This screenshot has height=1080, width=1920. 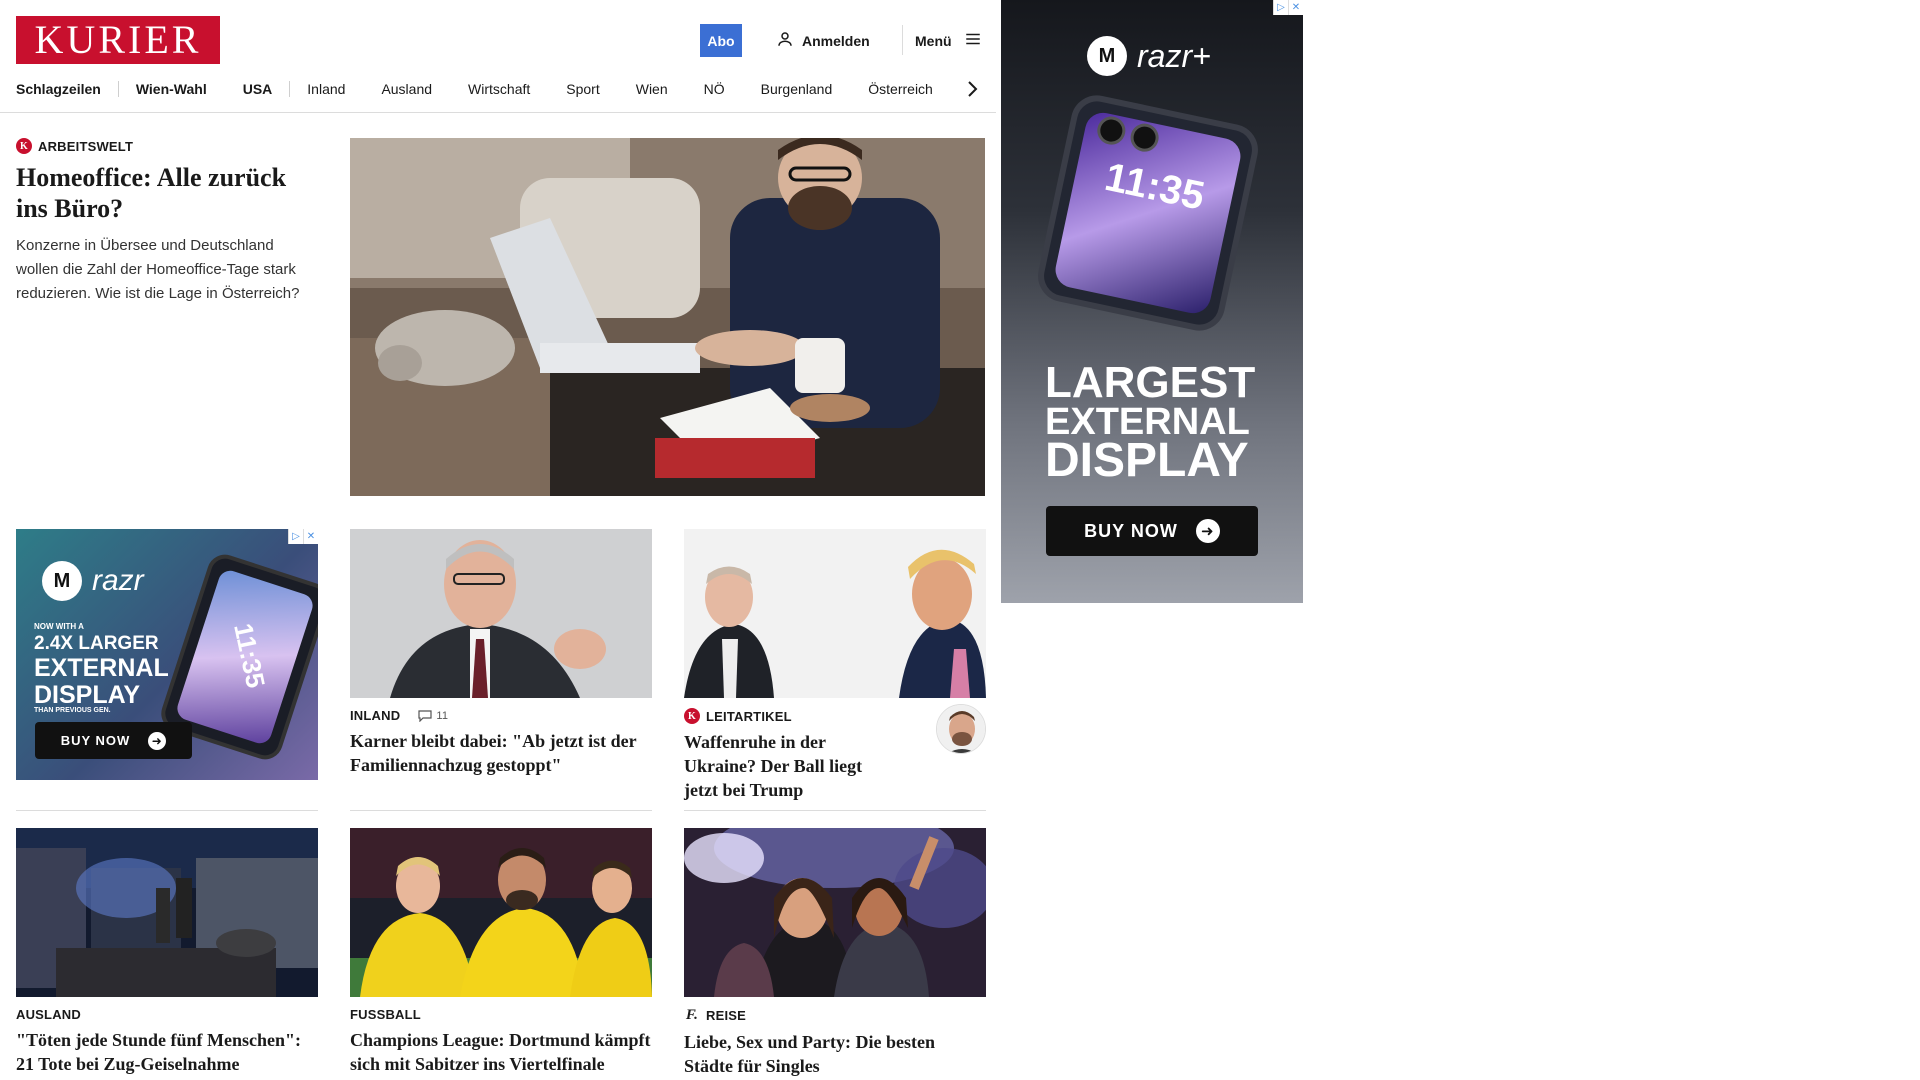 I want to click on article-kicker: FUSSBALL, so click(x=501, y=1014).